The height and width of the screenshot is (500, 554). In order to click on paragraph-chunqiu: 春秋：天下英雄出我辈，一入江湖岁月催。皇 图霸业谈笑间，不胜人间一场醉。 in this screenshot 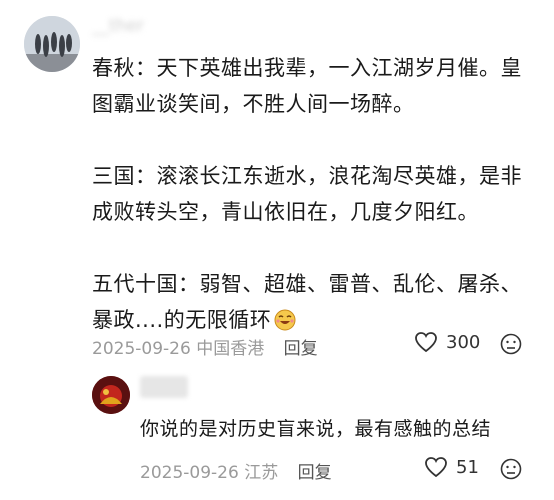, I will do `click(312, 86)`.